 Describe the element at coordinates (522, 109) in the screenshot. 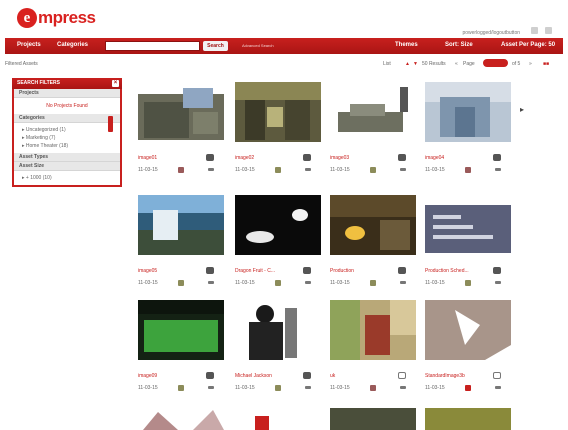

I see `mouse-cursor-icon: ▸` at that location.